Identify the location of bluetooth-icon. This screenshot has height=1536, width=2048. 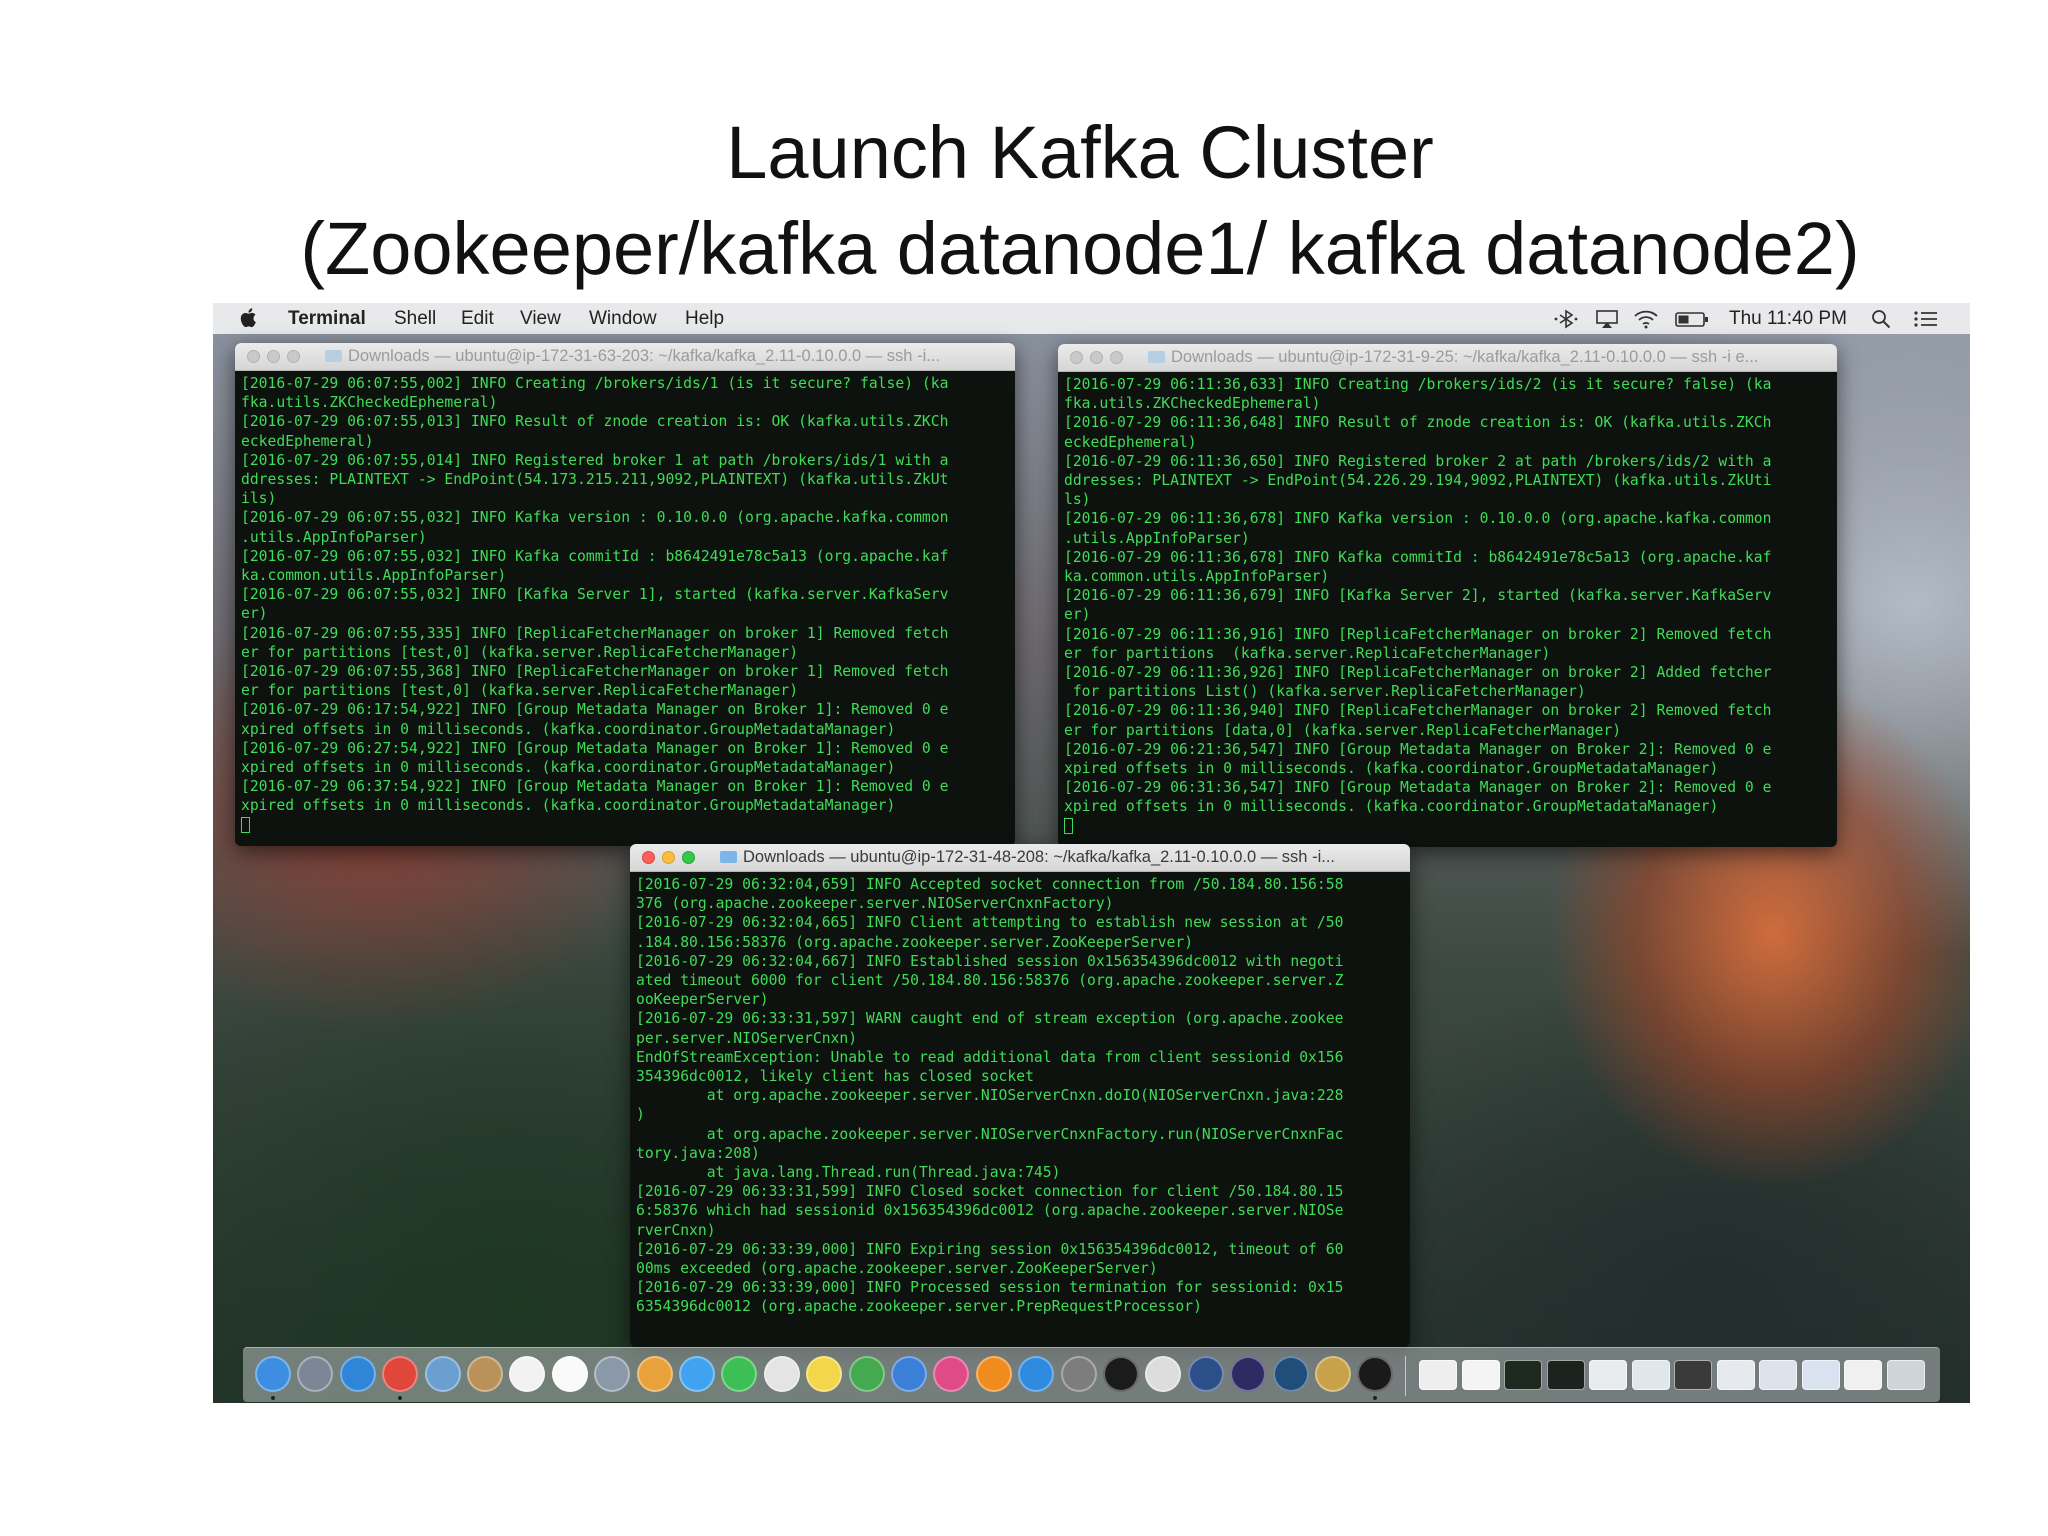
(1566, 319).